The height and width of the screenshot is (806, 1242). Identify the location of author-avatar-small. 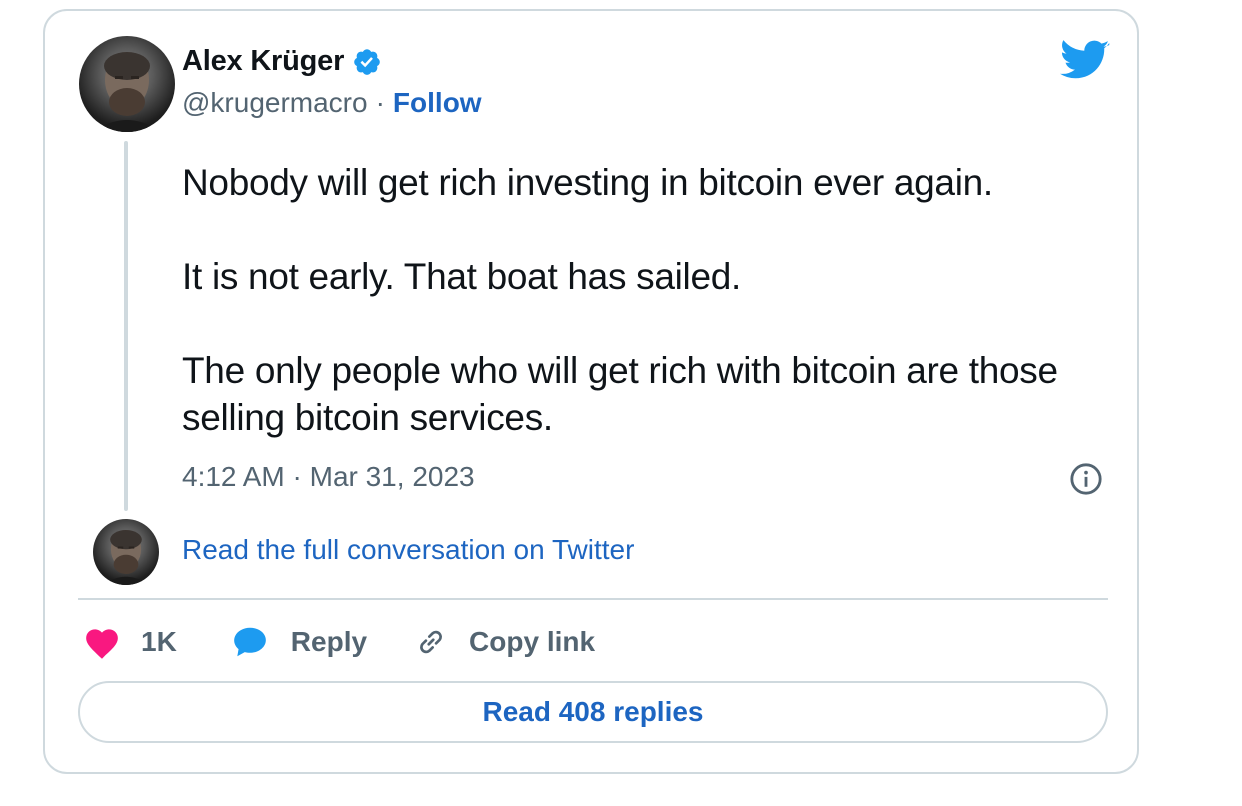
(126, 552).